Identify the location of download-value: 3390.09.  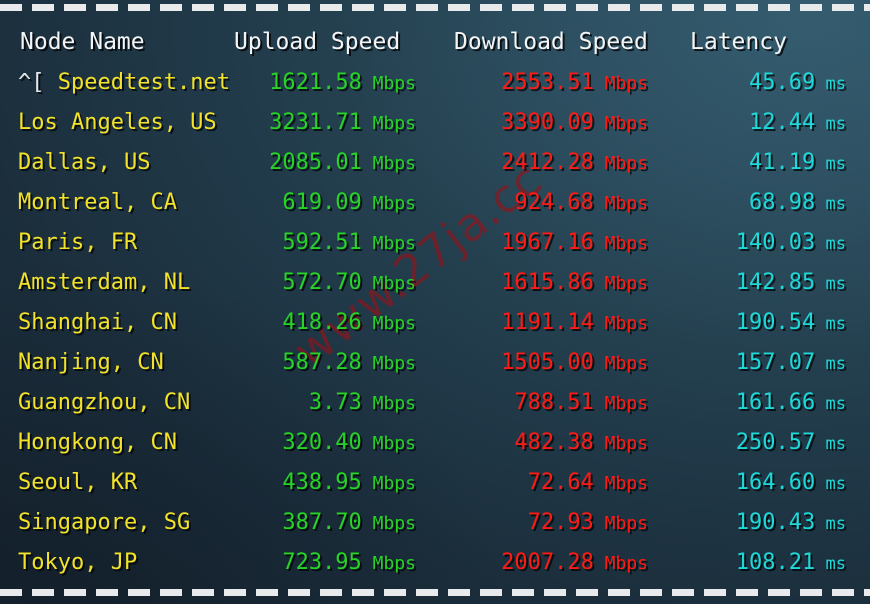
(547, 122).